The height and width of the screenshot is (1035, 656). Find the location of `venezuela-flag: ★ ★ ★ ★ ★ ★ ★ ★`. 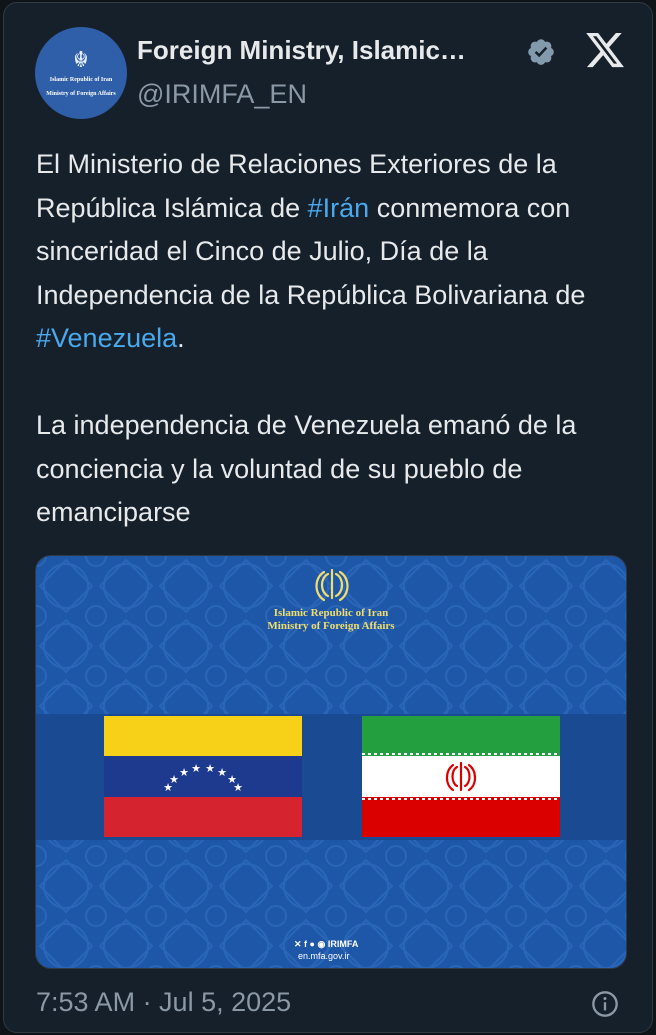

venezuela-flag: ★ ★ ★ ★ ★ ★ ★ ★ is located at coordinates (203, 776).